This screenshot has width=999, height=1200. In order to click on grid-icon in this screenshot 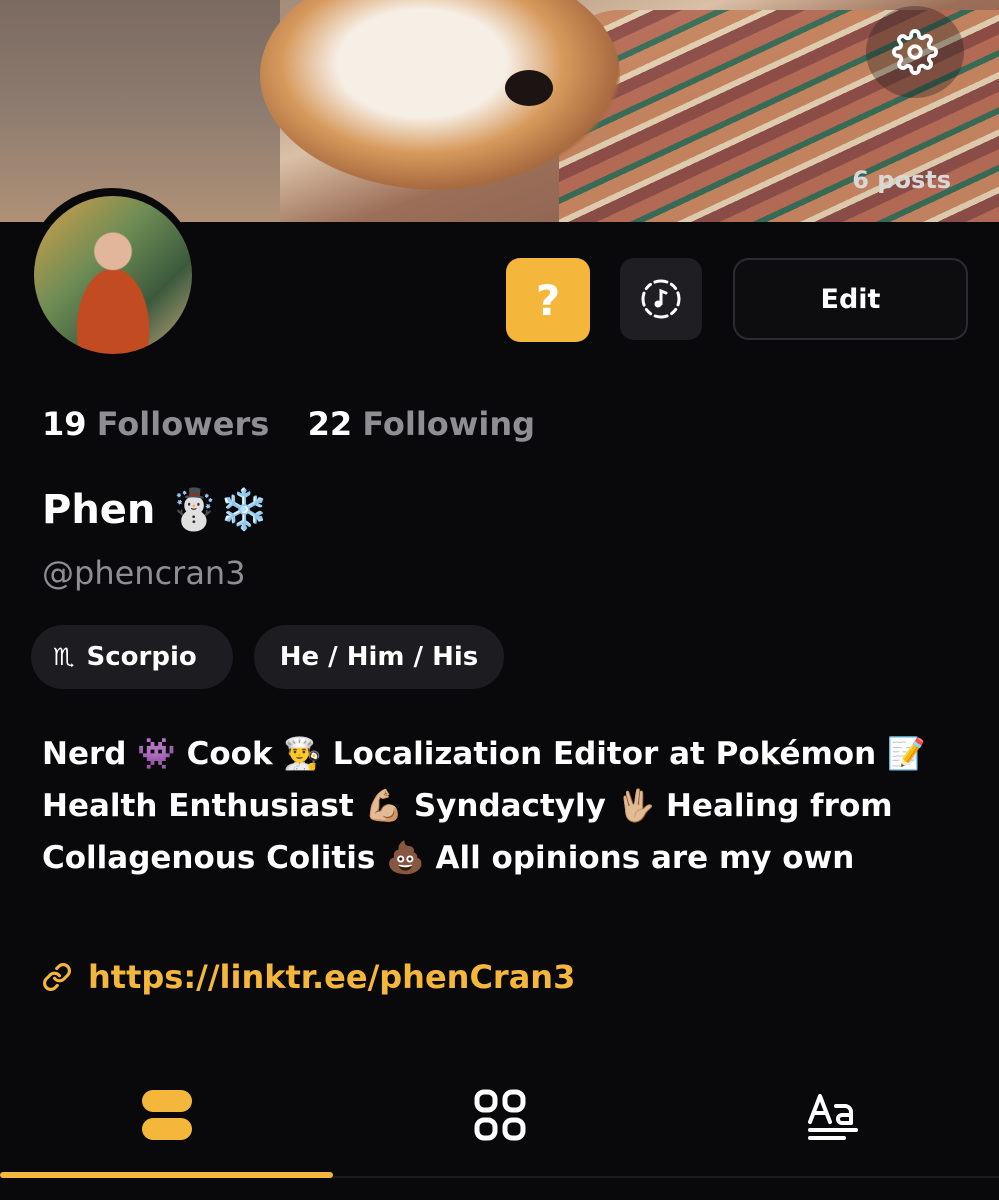, I will do `click(499, 1115)`.